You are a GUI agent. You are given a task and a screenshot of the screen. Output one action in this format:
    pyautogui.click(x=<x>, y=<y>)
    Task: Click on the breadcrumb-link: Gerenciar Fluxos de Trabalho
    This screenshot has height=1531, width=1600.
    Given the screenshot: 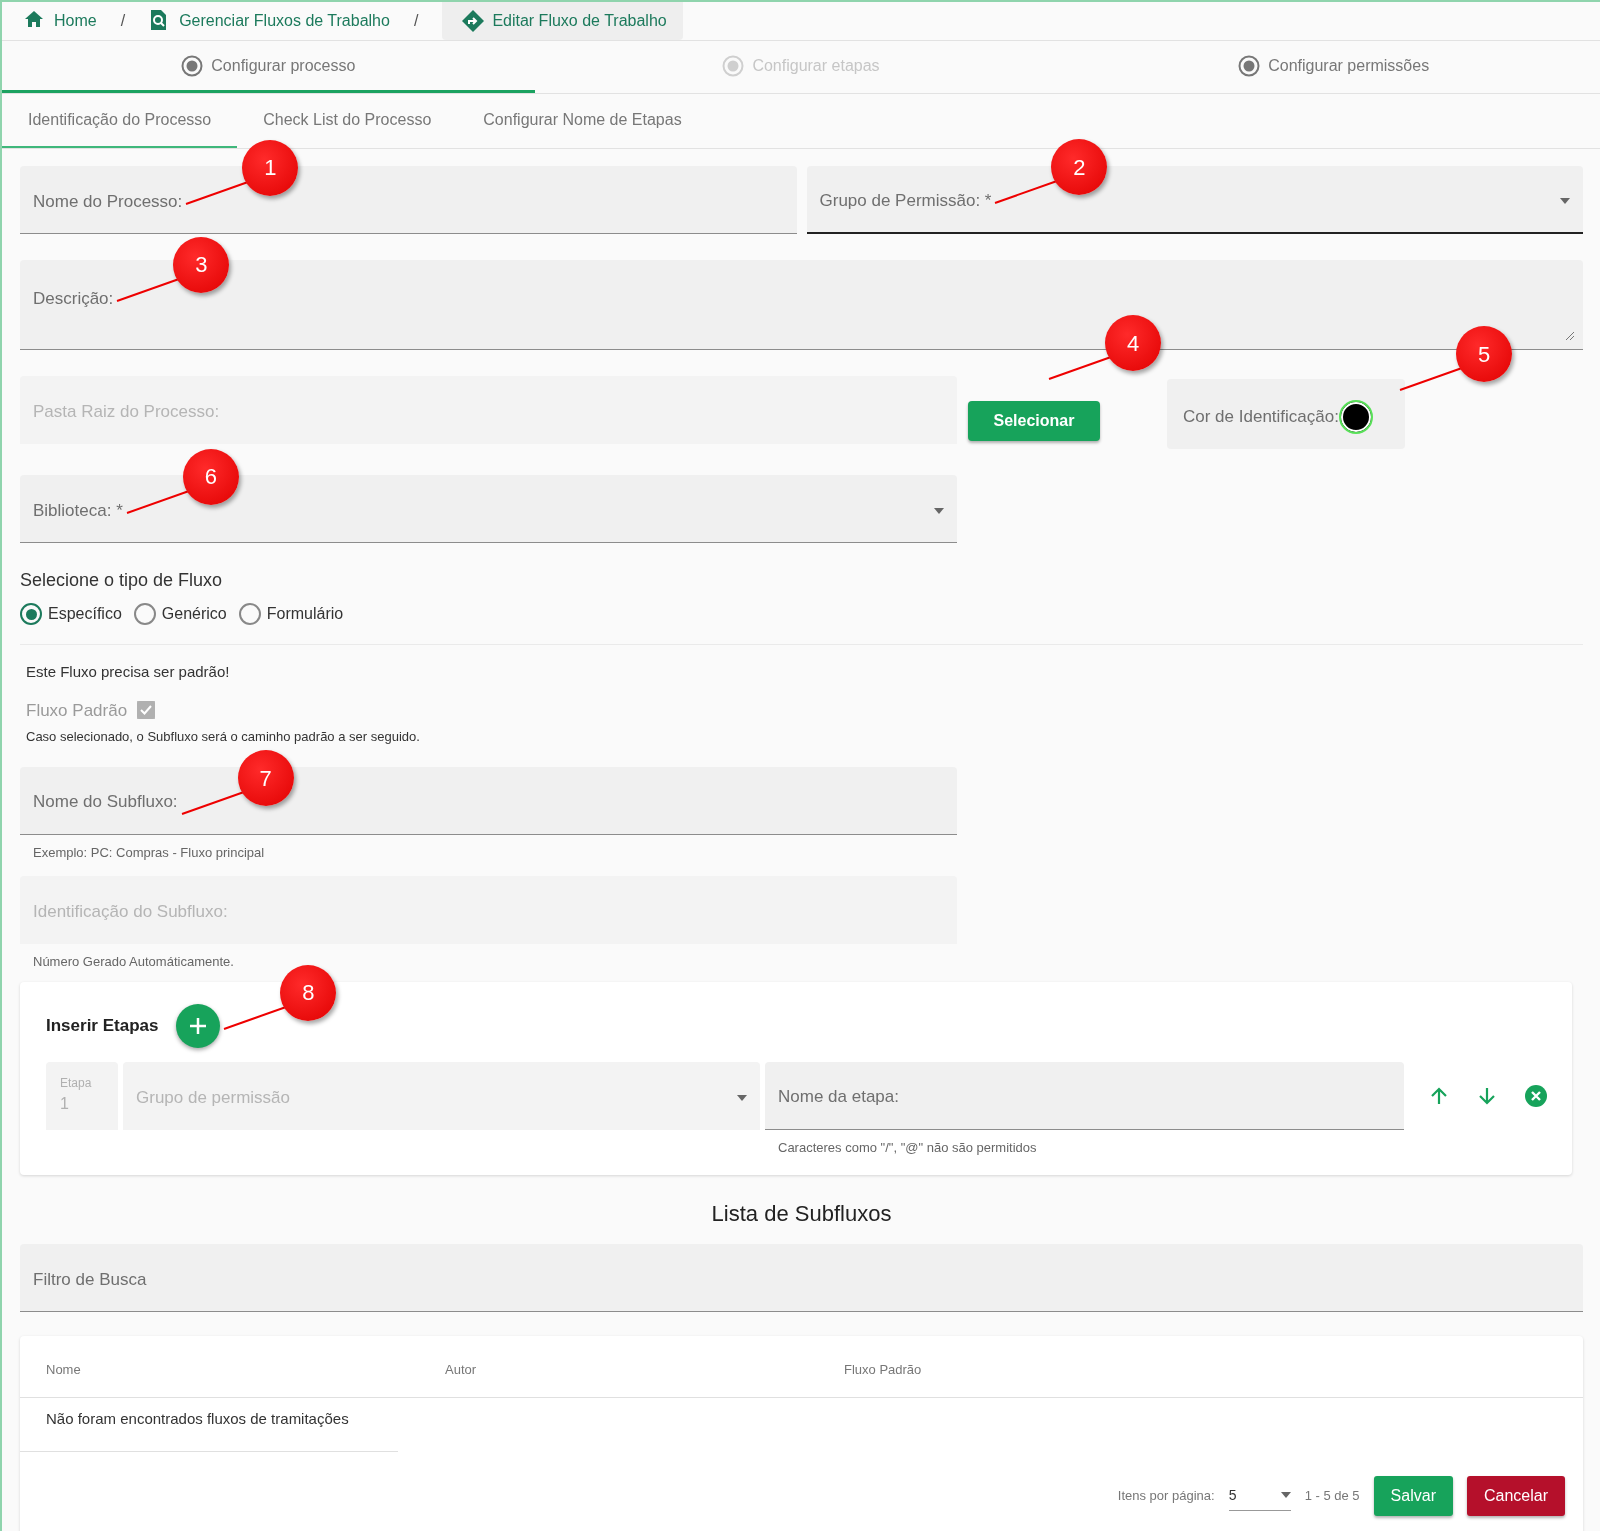 What is the action you would take?
    pyautogui.click(x=277, y=21)
    